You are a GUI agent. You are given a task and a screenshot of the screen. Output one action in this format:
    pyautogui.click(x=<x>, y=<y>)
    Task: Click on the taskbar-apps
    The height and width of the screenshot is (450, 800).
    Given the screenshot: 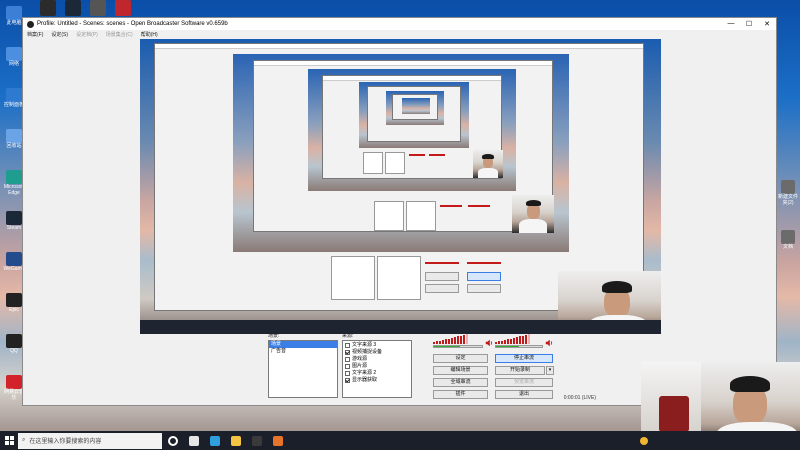 What is the action you would take?
    pyautogui.click(x=225, y=440)
    